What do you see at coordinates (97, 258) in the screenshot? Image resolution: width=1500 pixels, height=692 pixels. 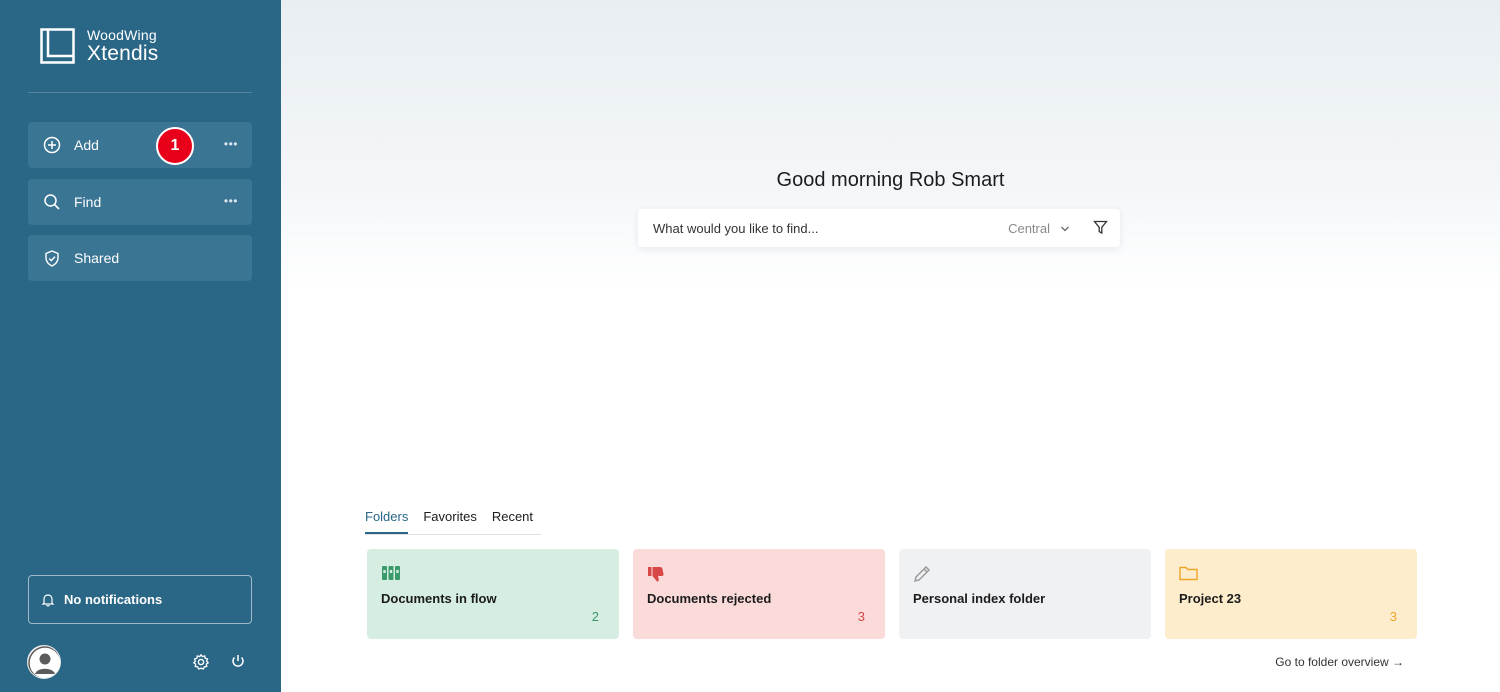 I see `sidebar-item-label: Shared` at bounding box center [97, 258].